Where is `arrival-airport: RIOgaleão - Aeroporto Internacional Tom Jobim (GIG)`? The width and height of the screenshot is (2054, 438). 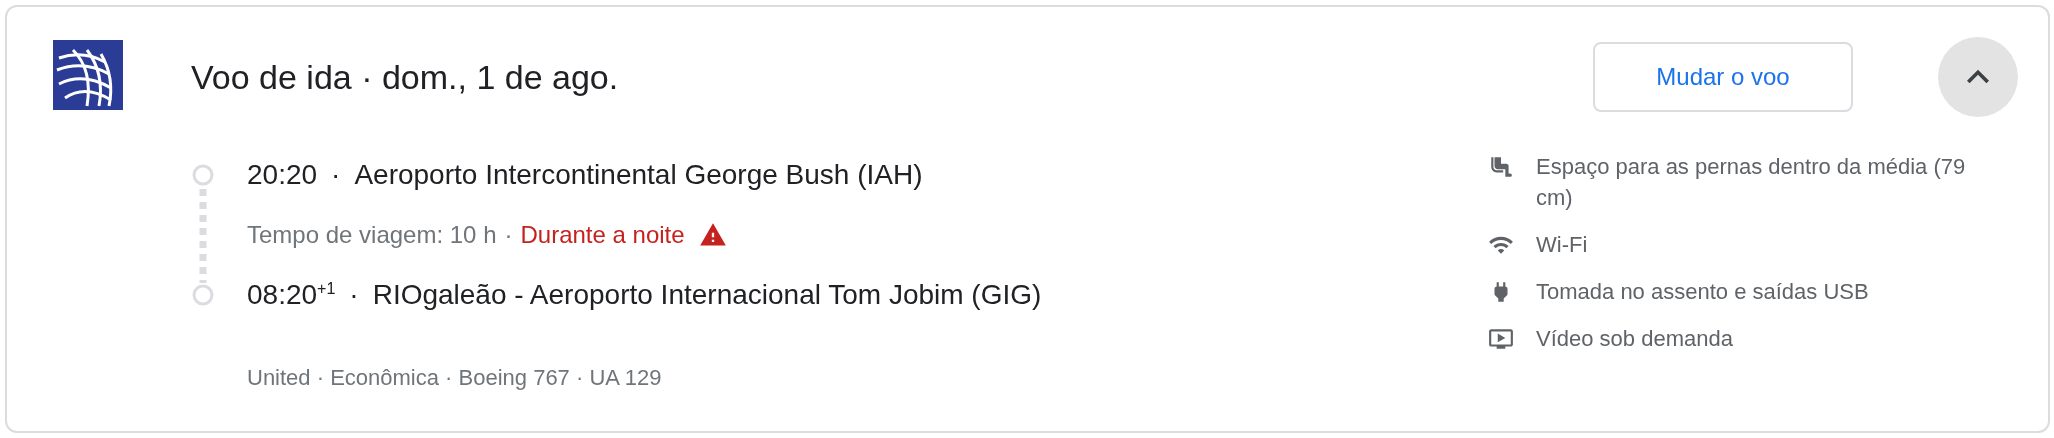
arrival-airport: RIOgaleão - Aeroporto Internacional Tom Jobim (GIG) is located at coordinates (707, 295).